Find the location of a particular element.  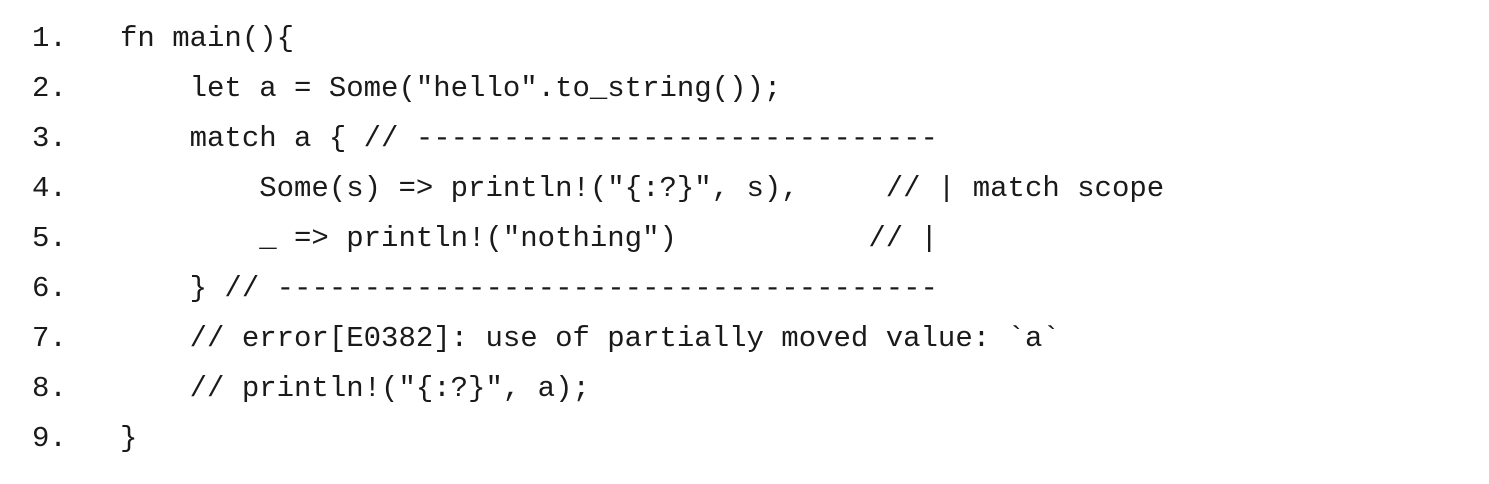

line-code: let a = Some("hello".to_string()); is located at coordinates (451, 88).